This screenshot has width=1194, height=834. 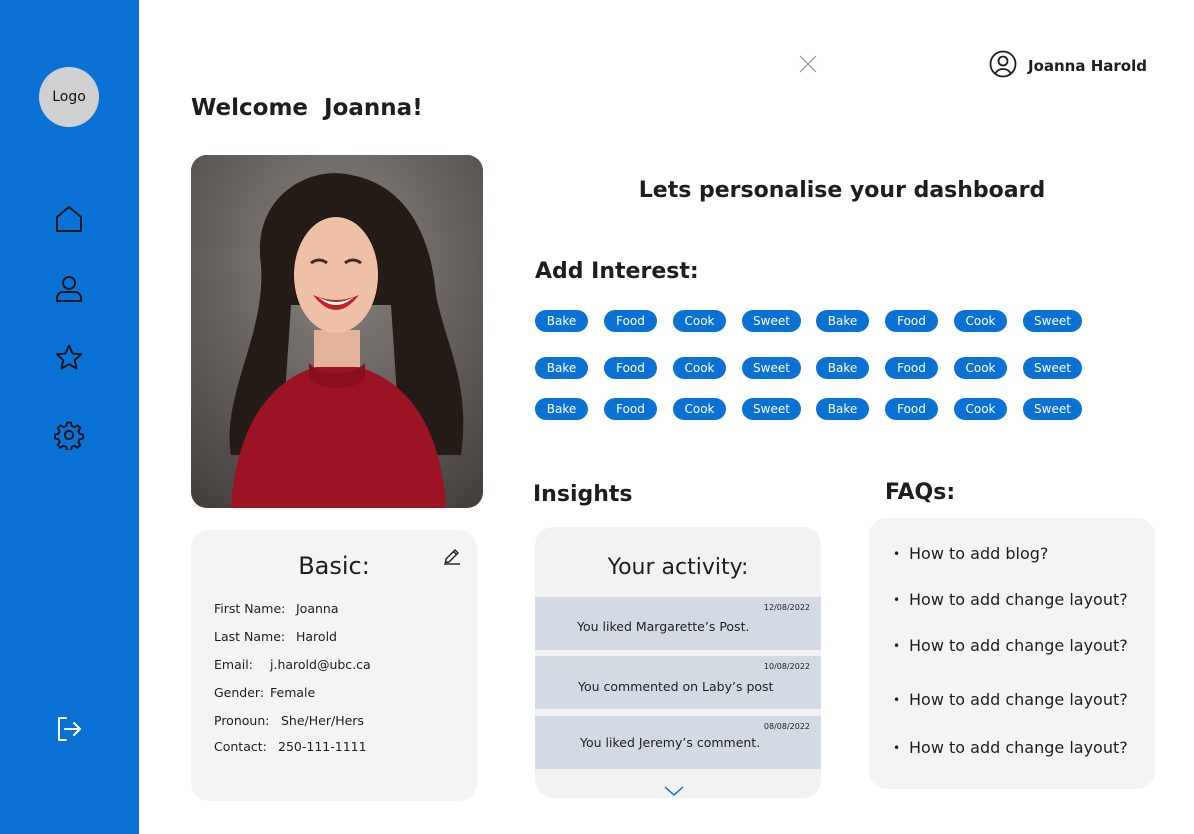 I want to click on welcome-heading: Welcome Joanna!, so click(x=307, y=108).